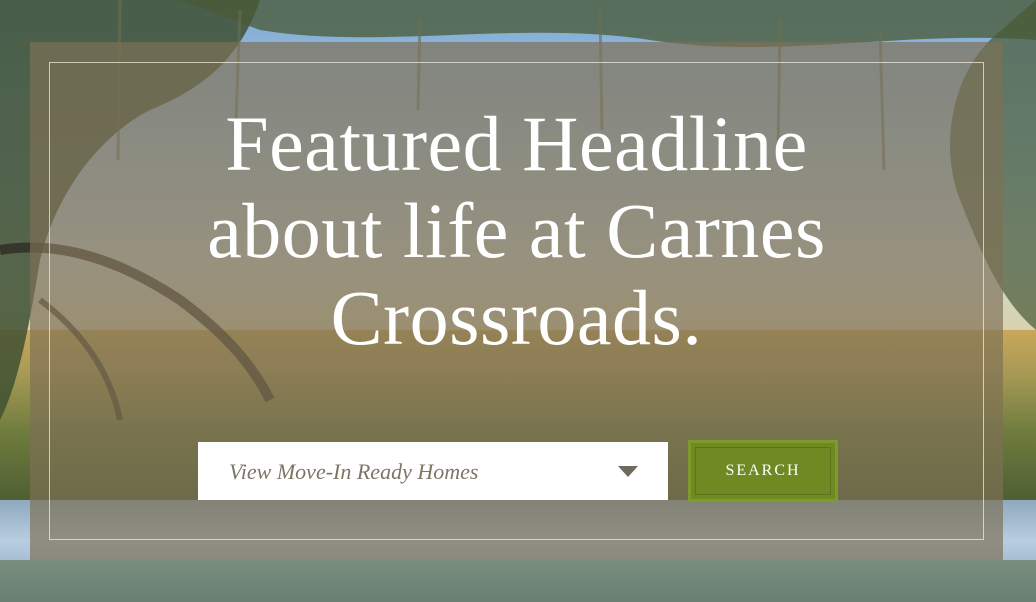 This screenshot has width=1036, height=602. What do you see at coordinates (516, 143) in the screenshot?
I see `headline-line-1: Featured Headline` at bounding box center [516, 143].